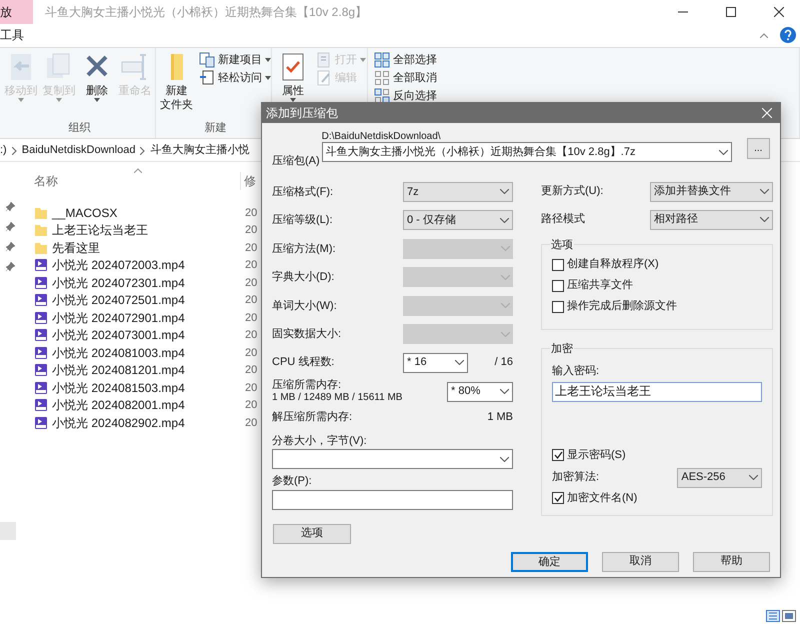  I want to click on field-label: 解压缩所需内存:, so click(312, 418).